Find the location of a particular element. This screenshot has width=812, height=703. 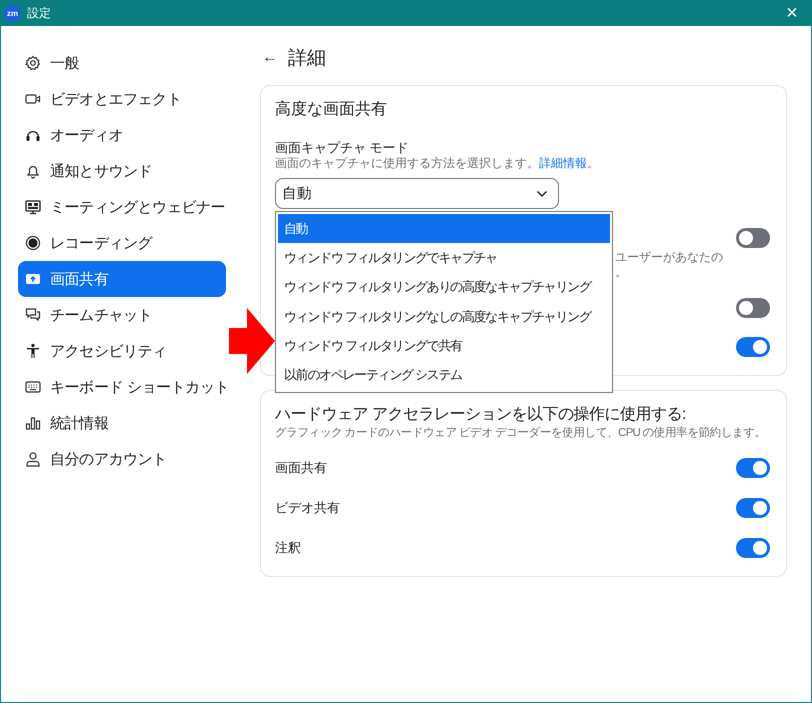

setting-description: 。 is located at coordinates (621, 272).